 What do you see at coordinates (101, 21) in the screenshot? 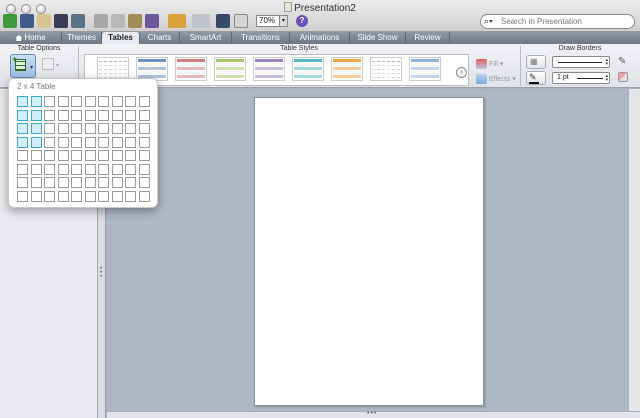
I see `cut-icon` at bounding box center [101, 21].